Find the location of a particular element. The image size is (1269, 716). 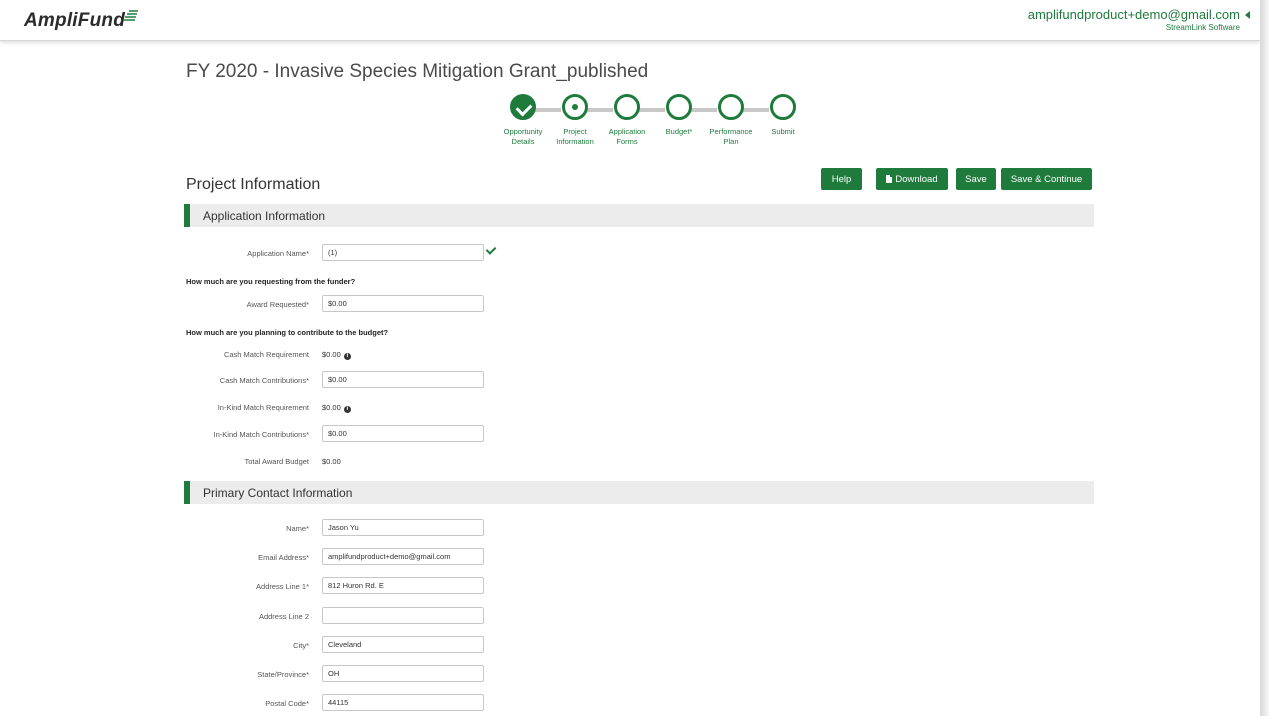

download-button: Download is located at coordinates (912, 179).